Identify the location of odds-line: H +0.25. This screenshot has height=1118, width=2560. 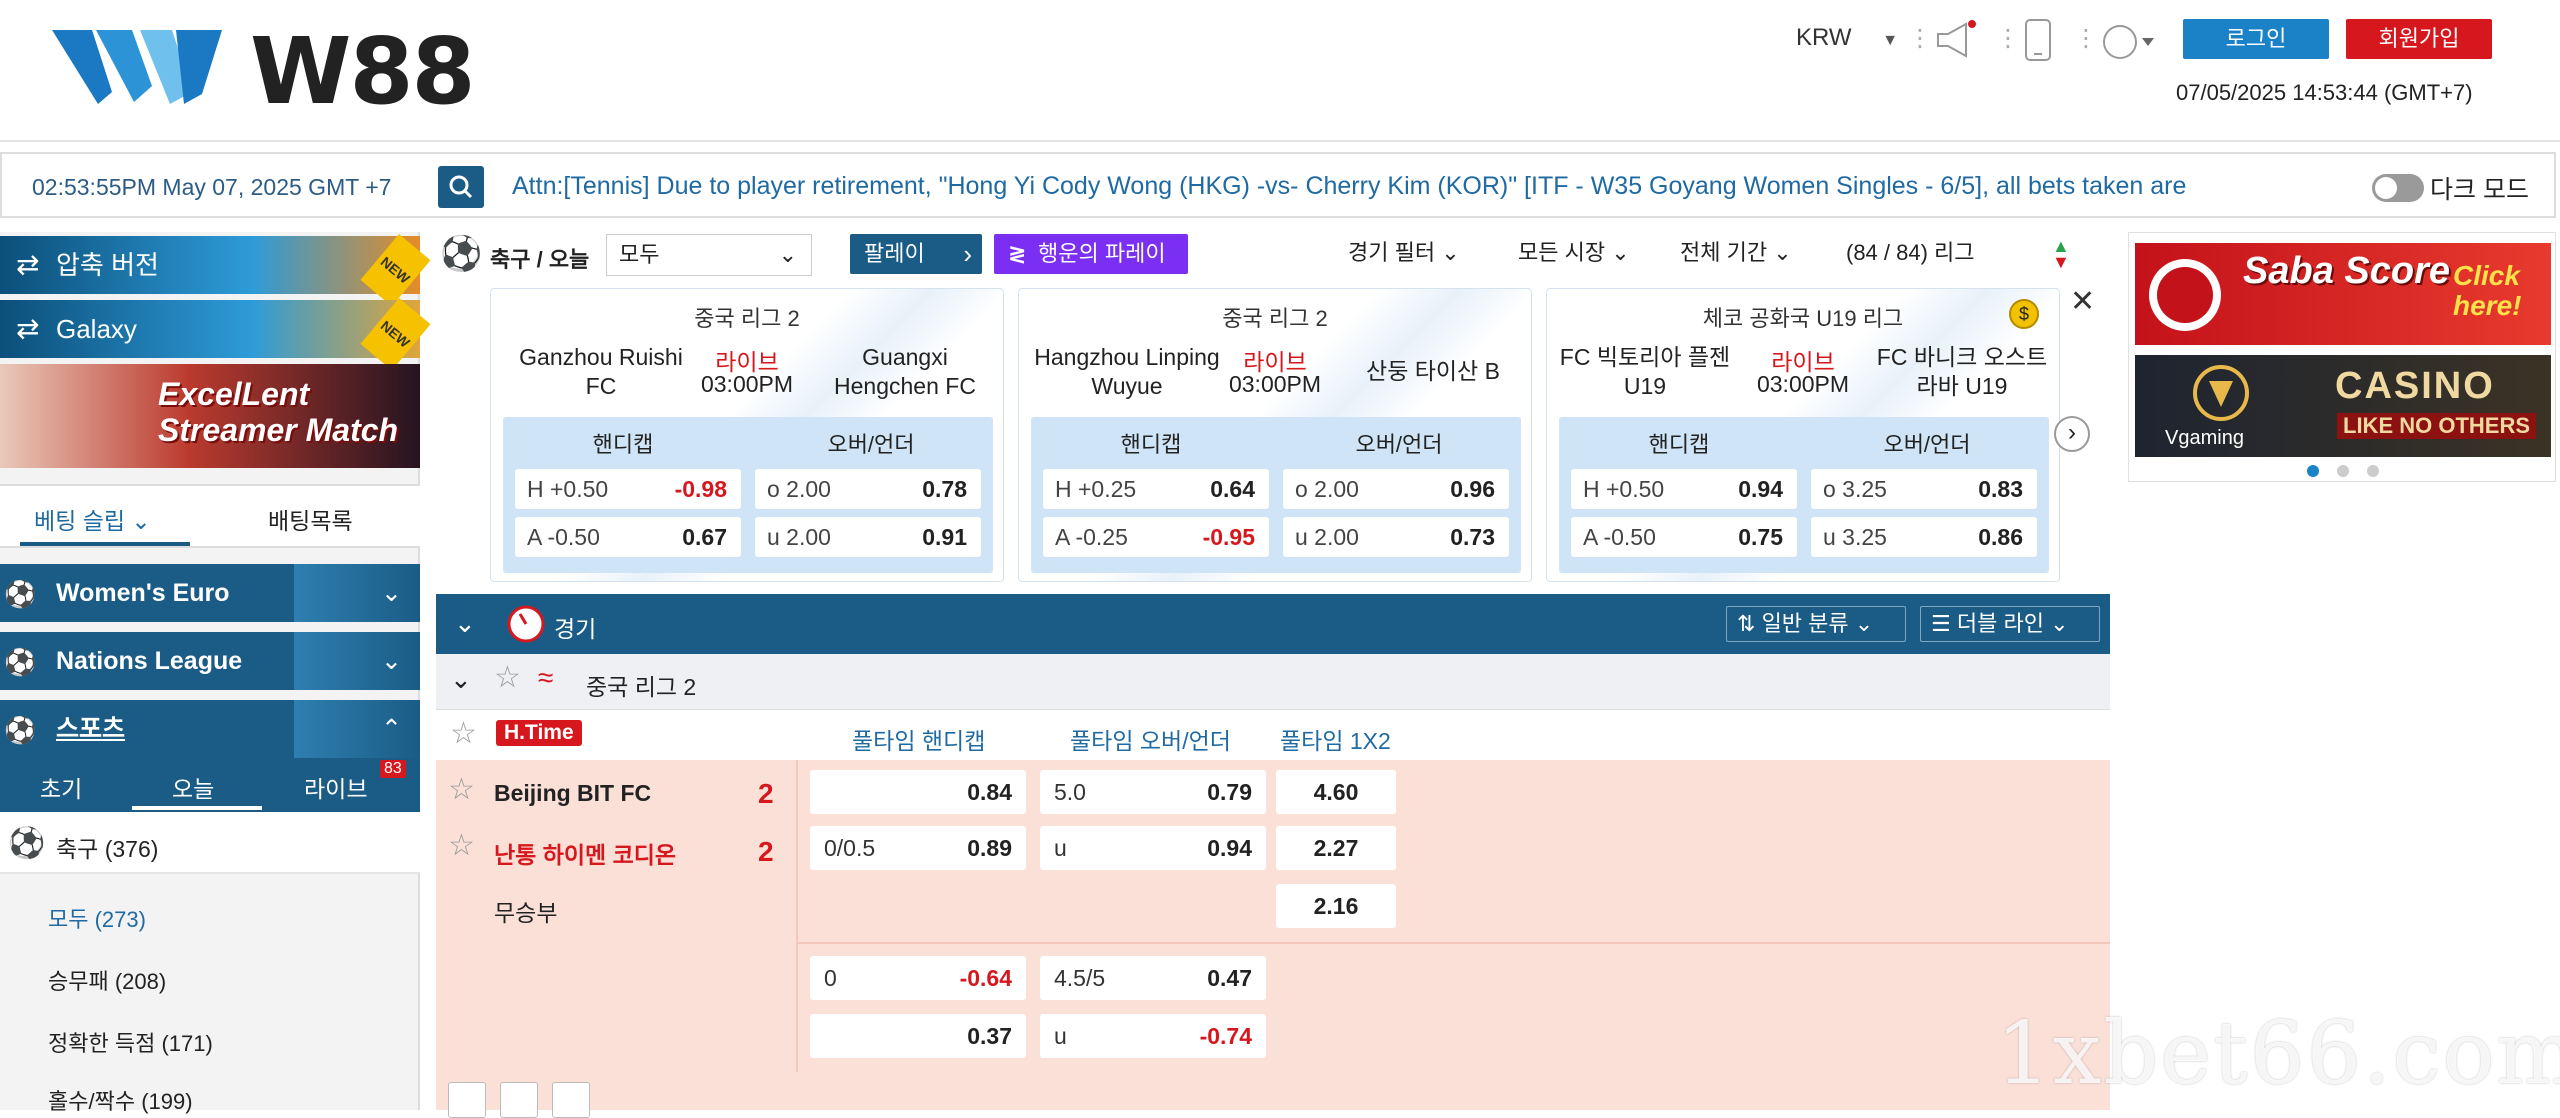
(1096, 489).